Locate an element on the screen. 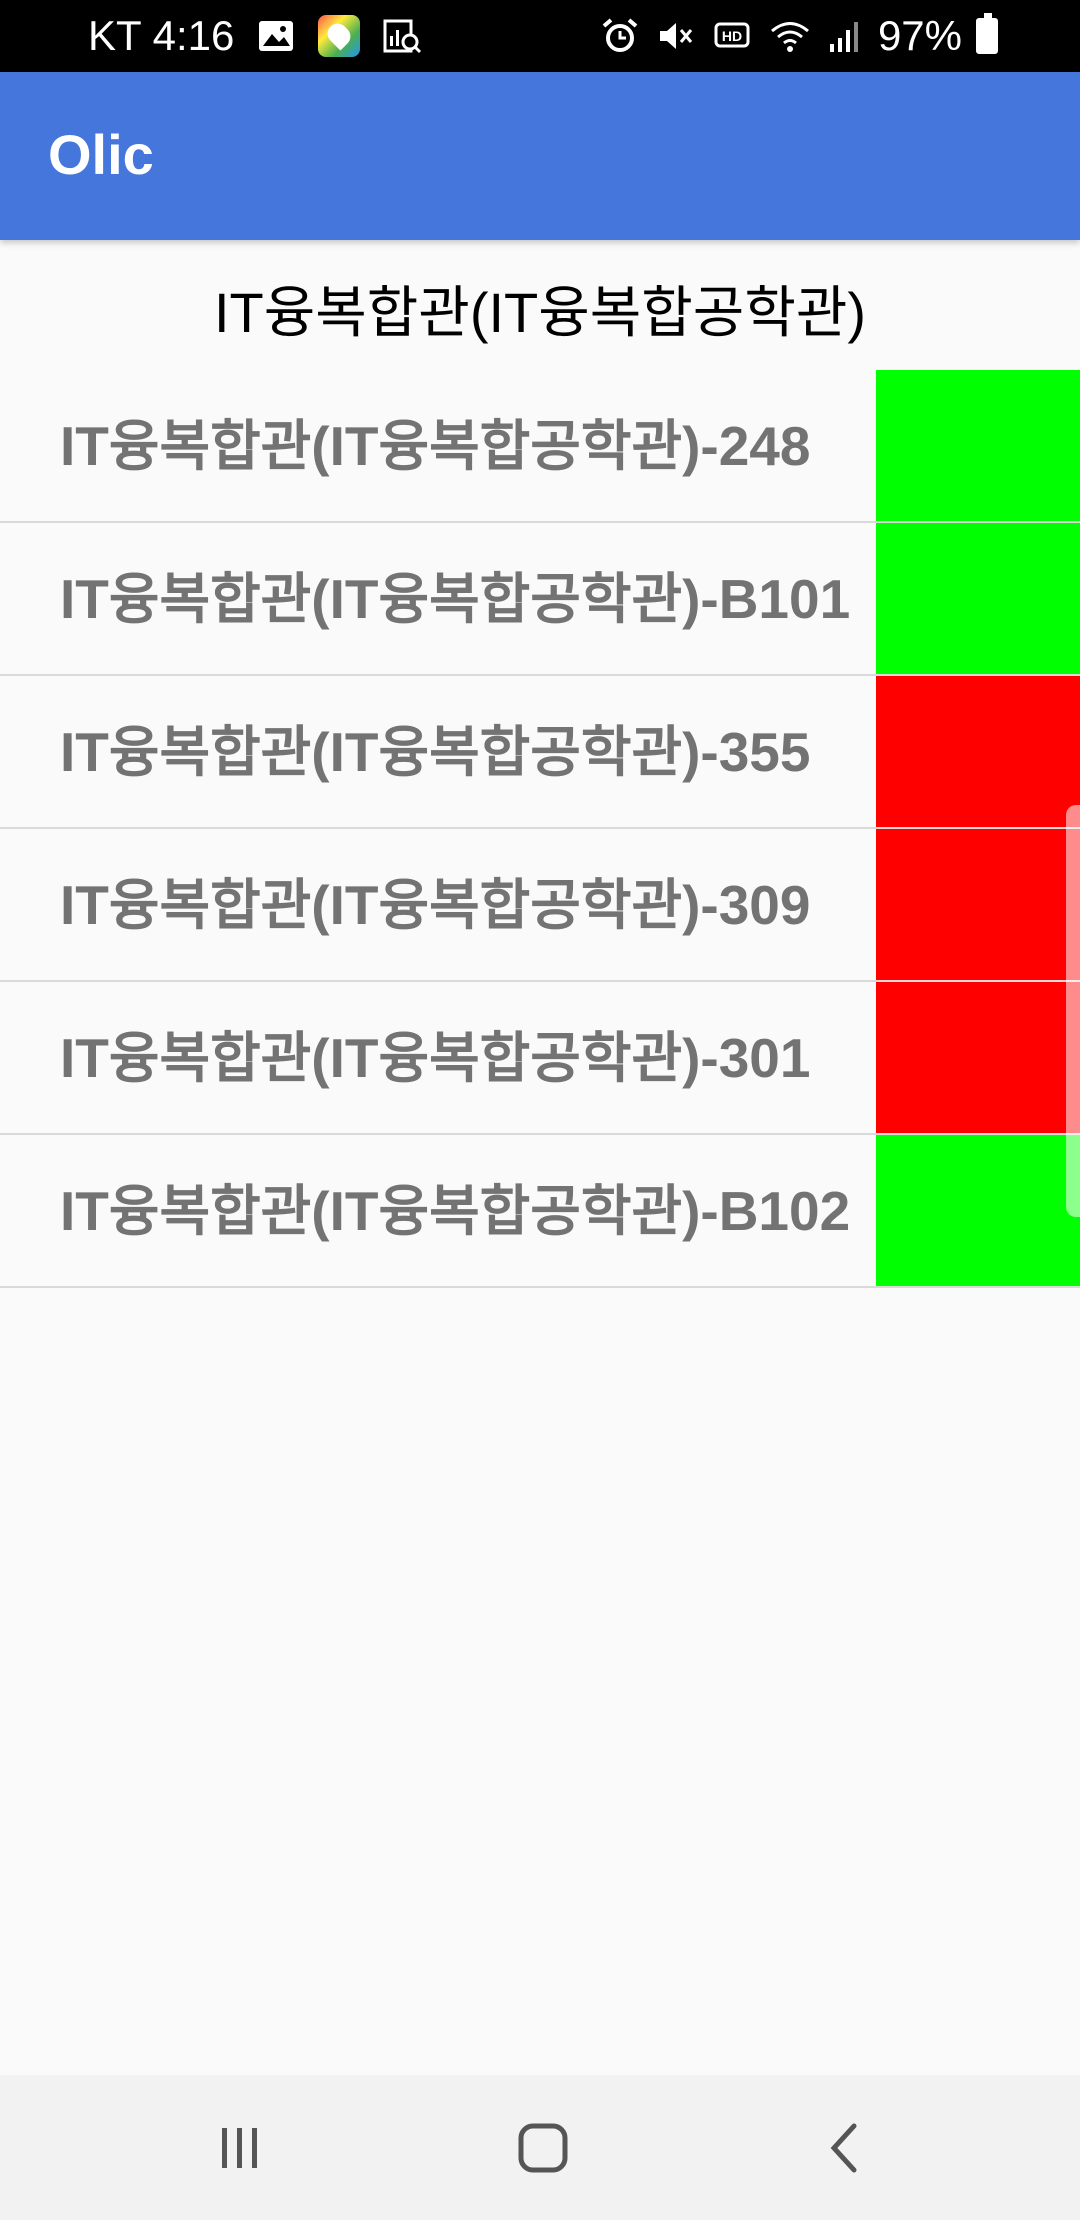 The height and width of the screenshot is (2220, 1080). list-item: IT융복합관(IT융복합공학관)-B101 is located at coordinates (540, 599).